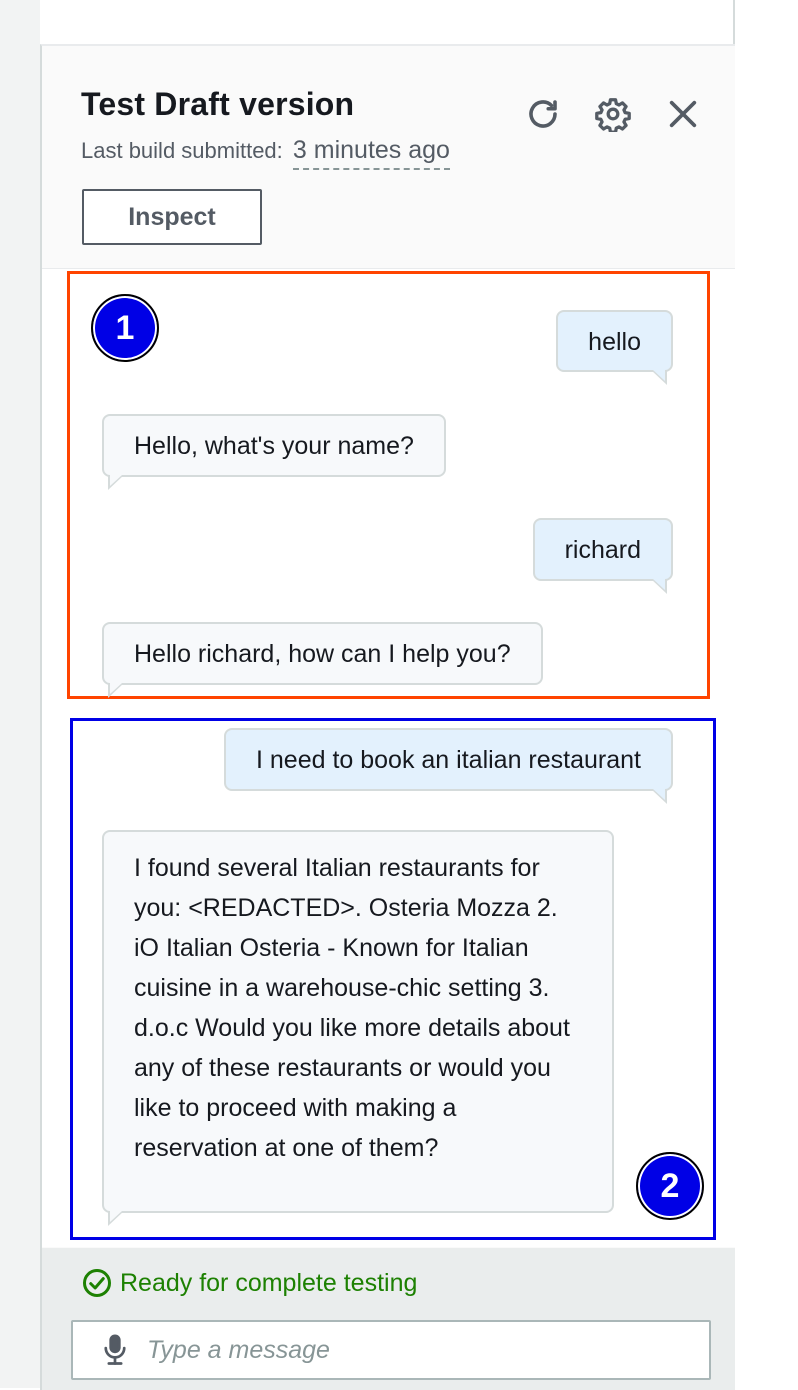 This screenshot has height=1390, width=798. What do you see at coordinates (371, 153) in the screenshot?
I see `build-time: 3 minutes ago` at bounding box center [371, 153].